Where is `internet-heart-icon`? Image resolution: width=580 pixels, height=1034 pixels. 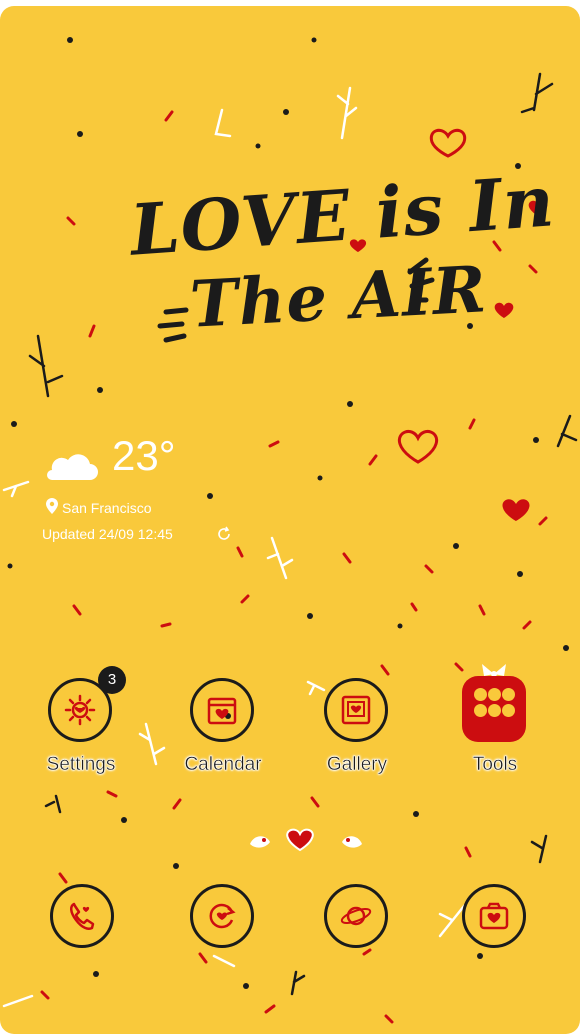 internet-heart-icon is located at coordinates (222, 916).